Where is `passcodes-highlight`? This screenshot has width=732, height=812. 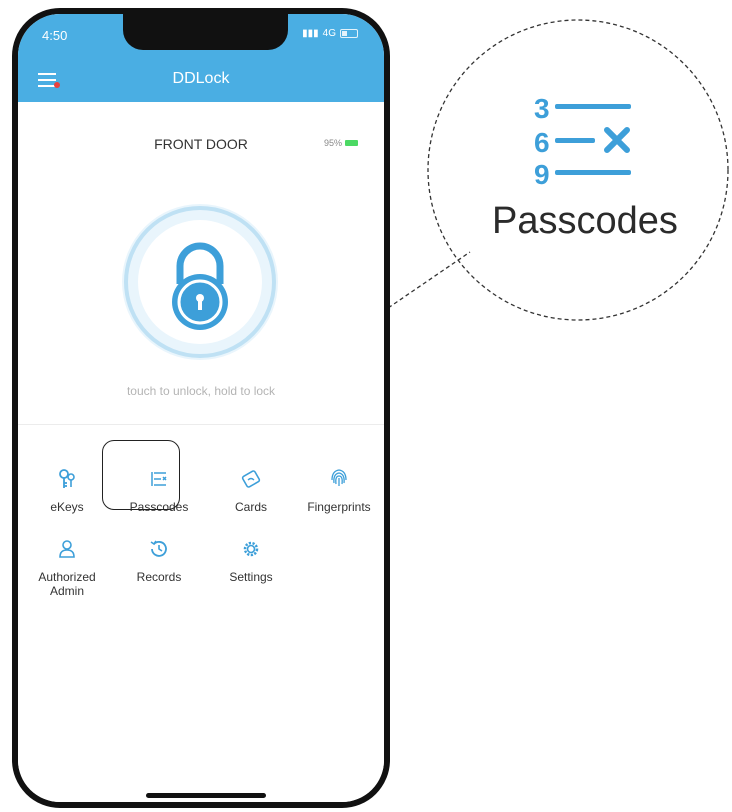 passcodes-highlight is located at coordinates (141, 475).